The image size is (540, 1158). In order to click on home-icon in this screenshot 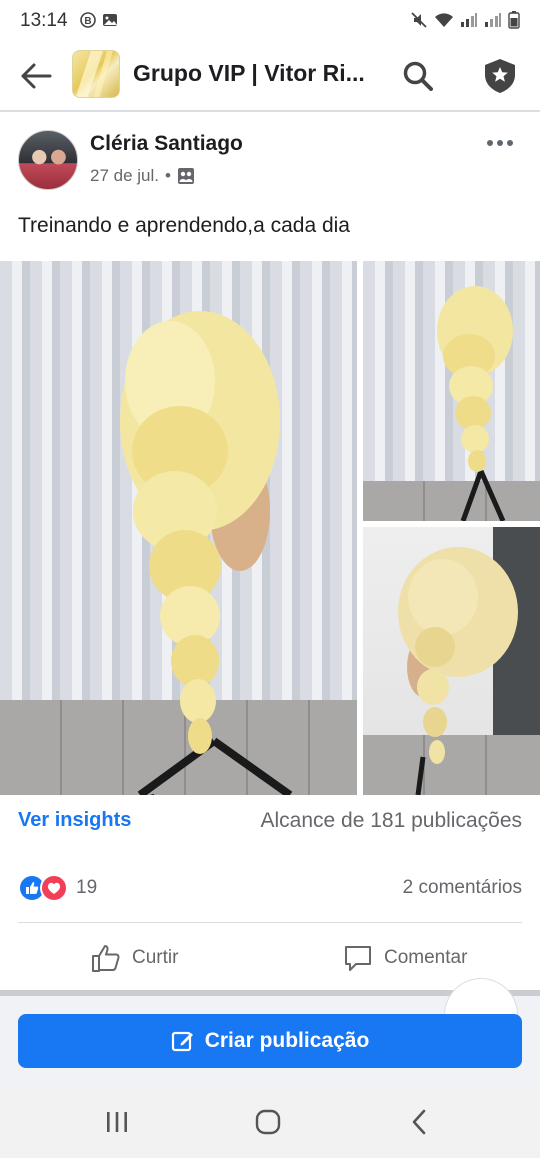, I will do `click(268, 1122)`.